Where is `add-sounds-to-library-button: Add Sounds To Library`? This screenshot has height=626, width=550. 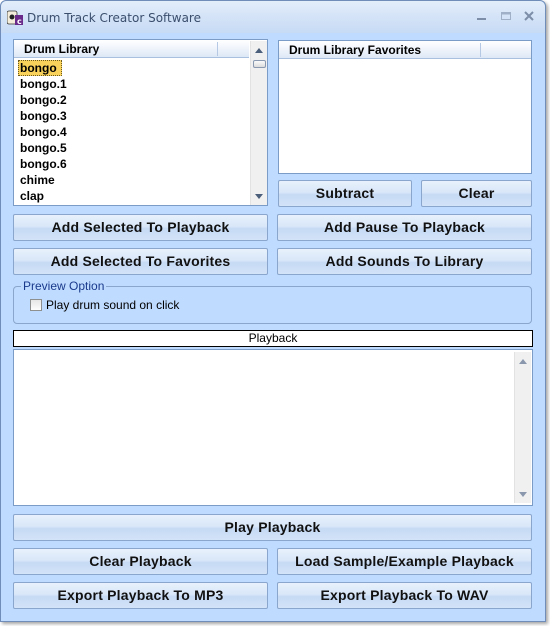 add-sounds-to-library-button: Add Sounds To Library is located at coordinates (404, 261).